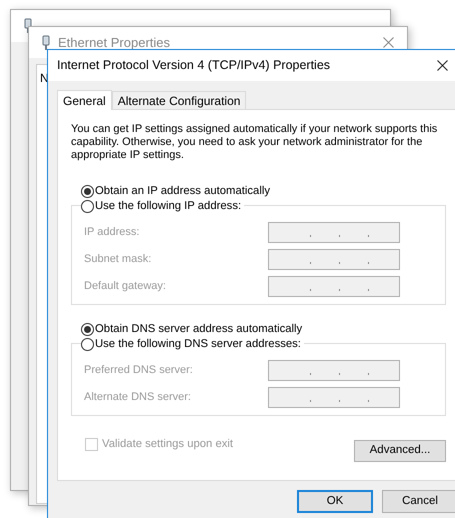  I want to click on radio-label: Use the following IP address:, so click(168, 206).